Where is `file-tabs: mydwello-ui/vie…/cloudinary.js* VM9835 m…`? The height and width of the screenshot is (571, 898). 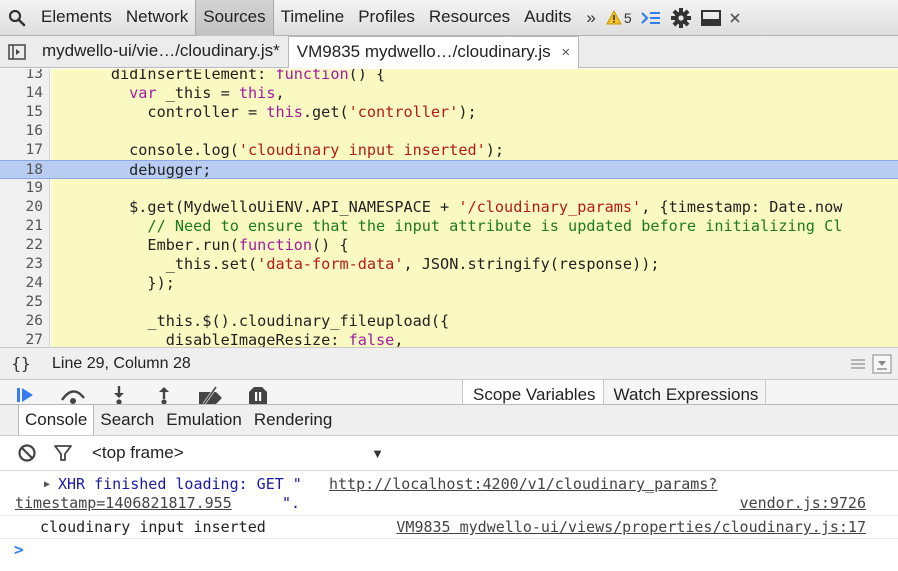
file-tabs: mydwello-ui/vie…/cloudinary.js* VM9835 m… is located at coordinates (449, 52).